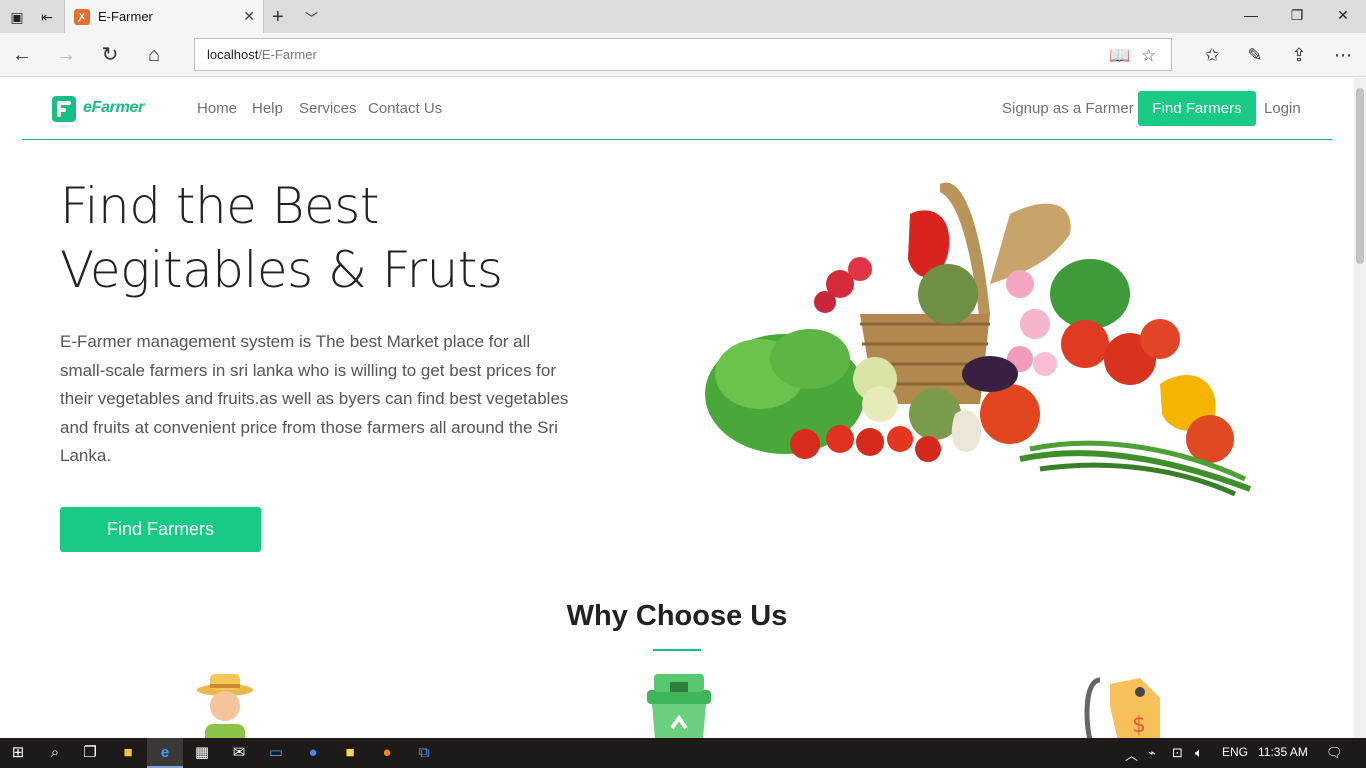 The height and width of the screenshot is (768, 1366). What do you see at coordinates (249, 16) in the screenshot?
I see `close-tab-icon: ✕` at bounding box center [249, 16].